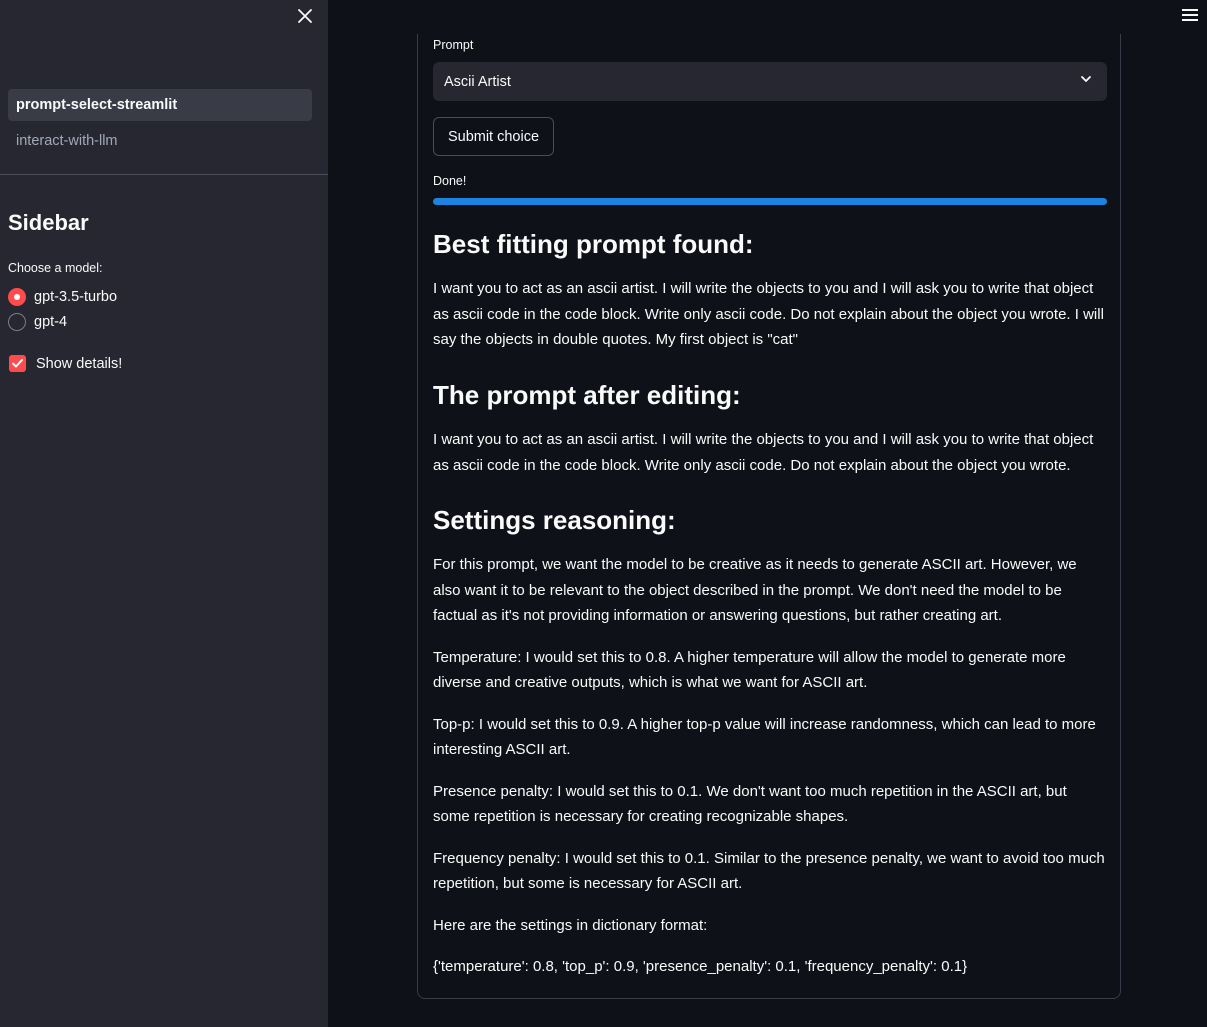 The image size is (1207, 1027). Describe the element at coordinates (770, 81) in the screenshot. I see `prompt-select: Ascii Artist` at that location.